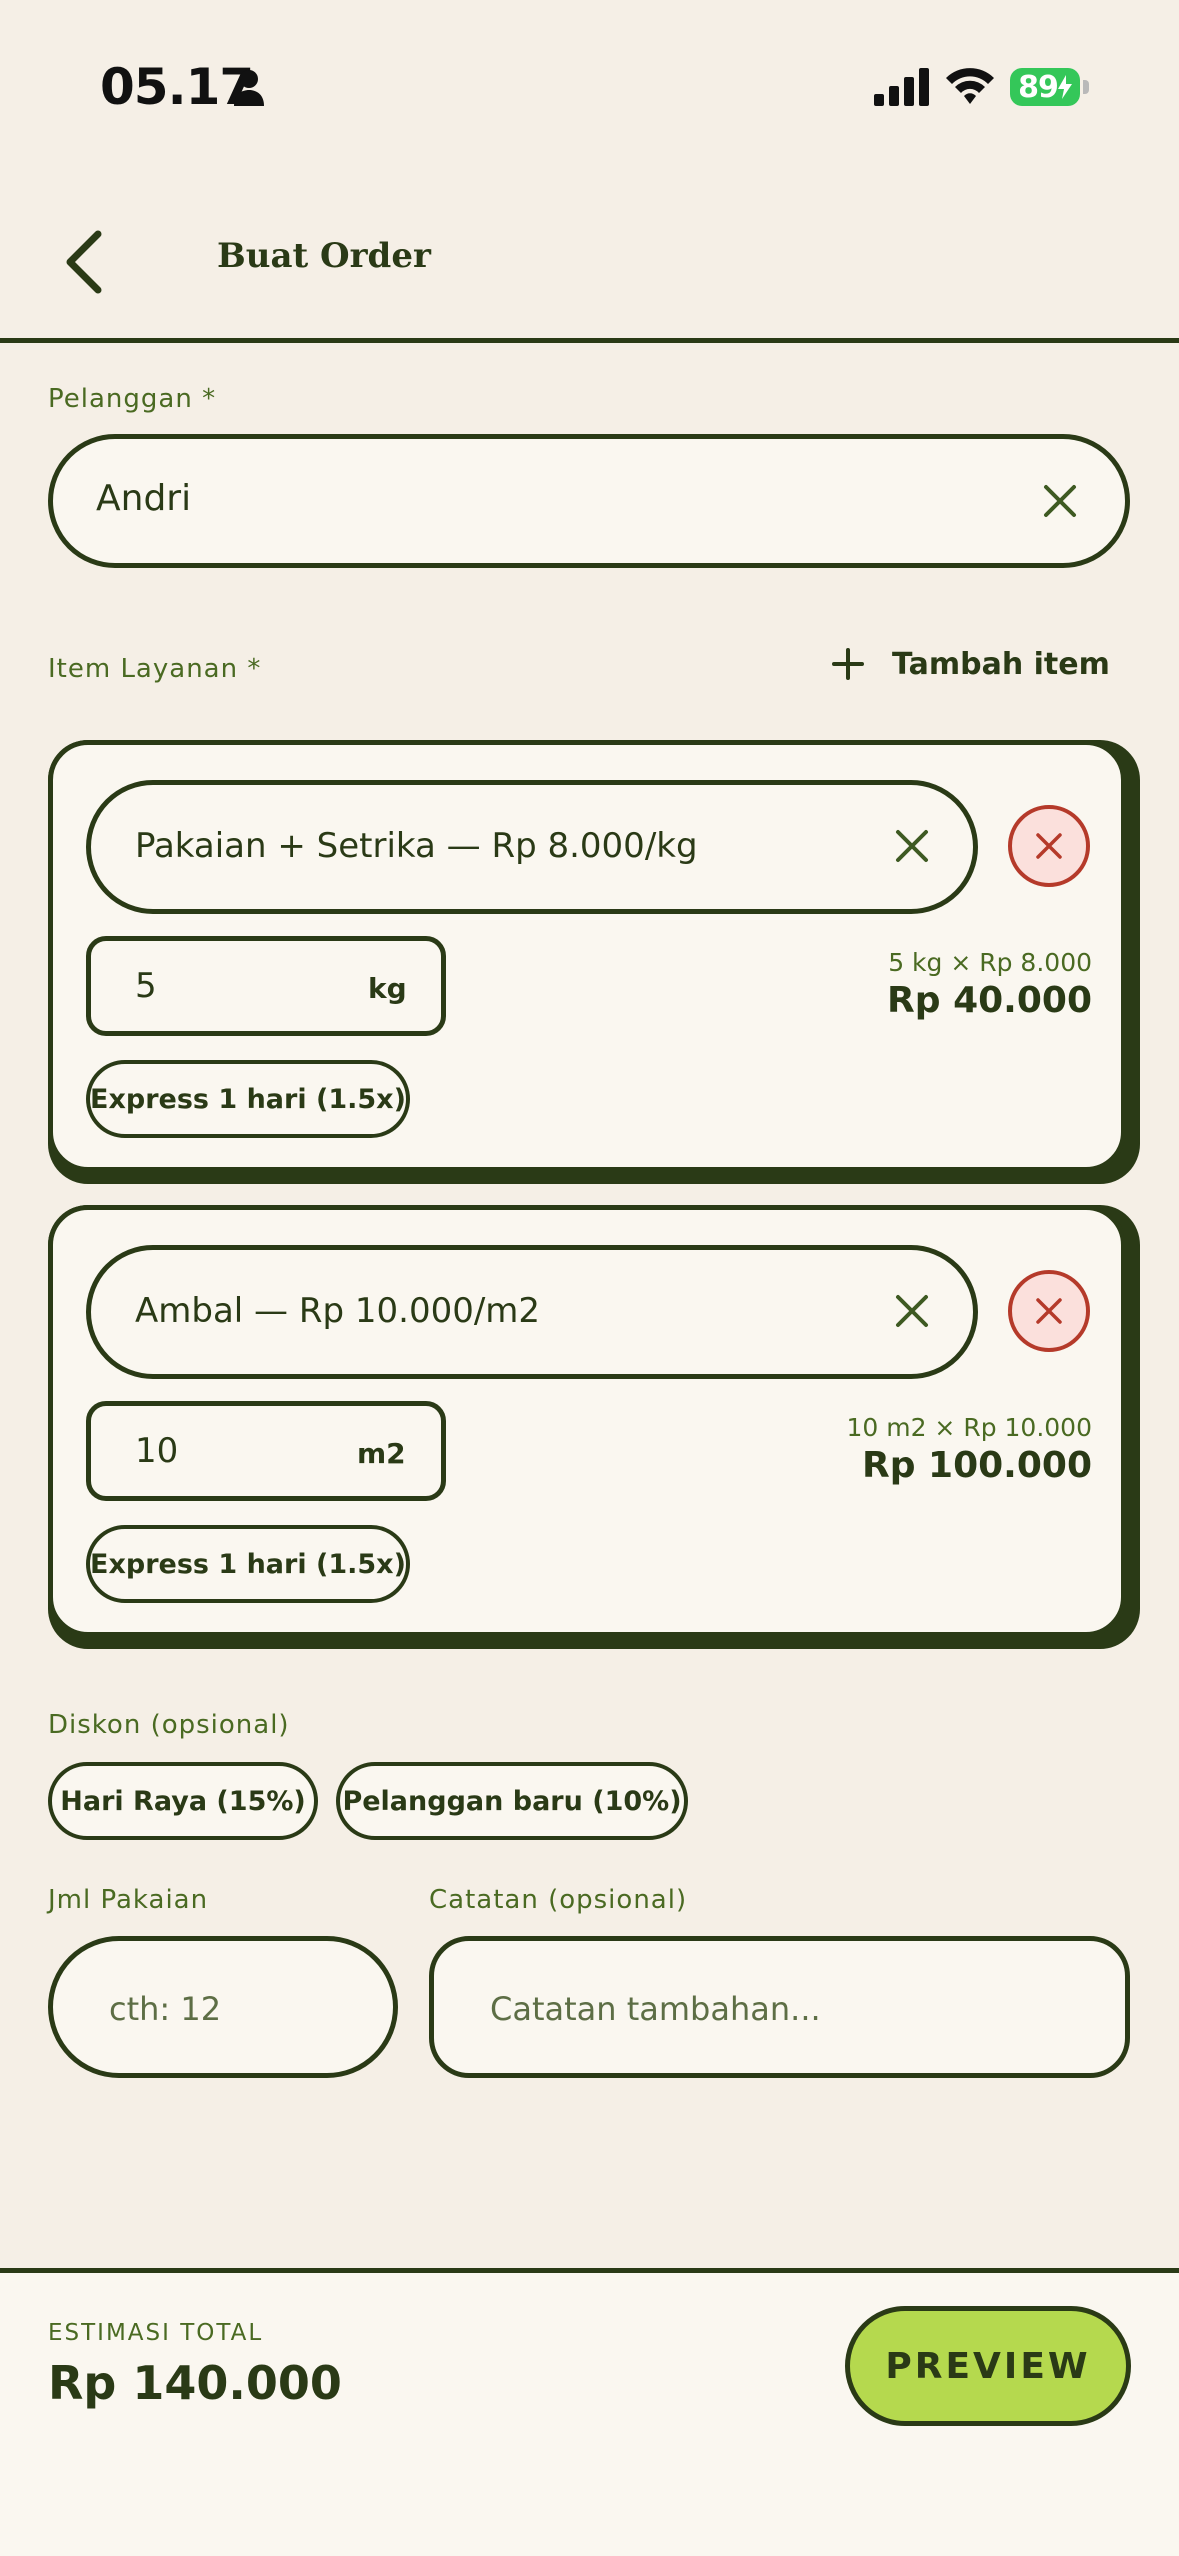  I want to click on add-item-button: Tambah item, so click(970, 664).